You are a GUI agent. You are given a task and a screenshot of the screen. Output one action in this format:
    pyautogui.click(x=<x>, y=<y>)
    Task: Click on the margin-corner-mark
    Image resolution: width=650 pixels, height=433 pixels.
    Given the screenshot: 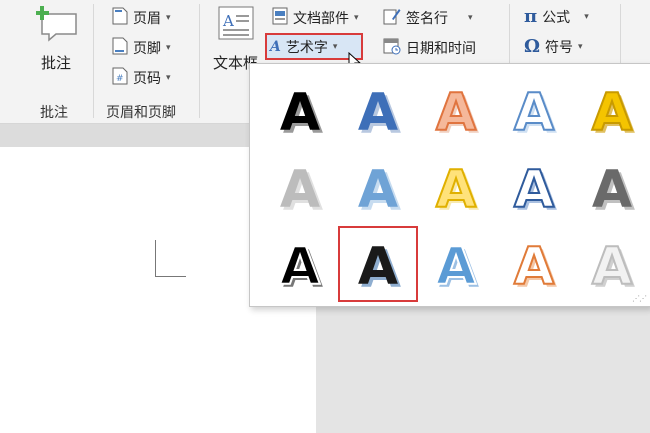 What is the action you would take?
    pyautogui.click(x=170, y=258)
    